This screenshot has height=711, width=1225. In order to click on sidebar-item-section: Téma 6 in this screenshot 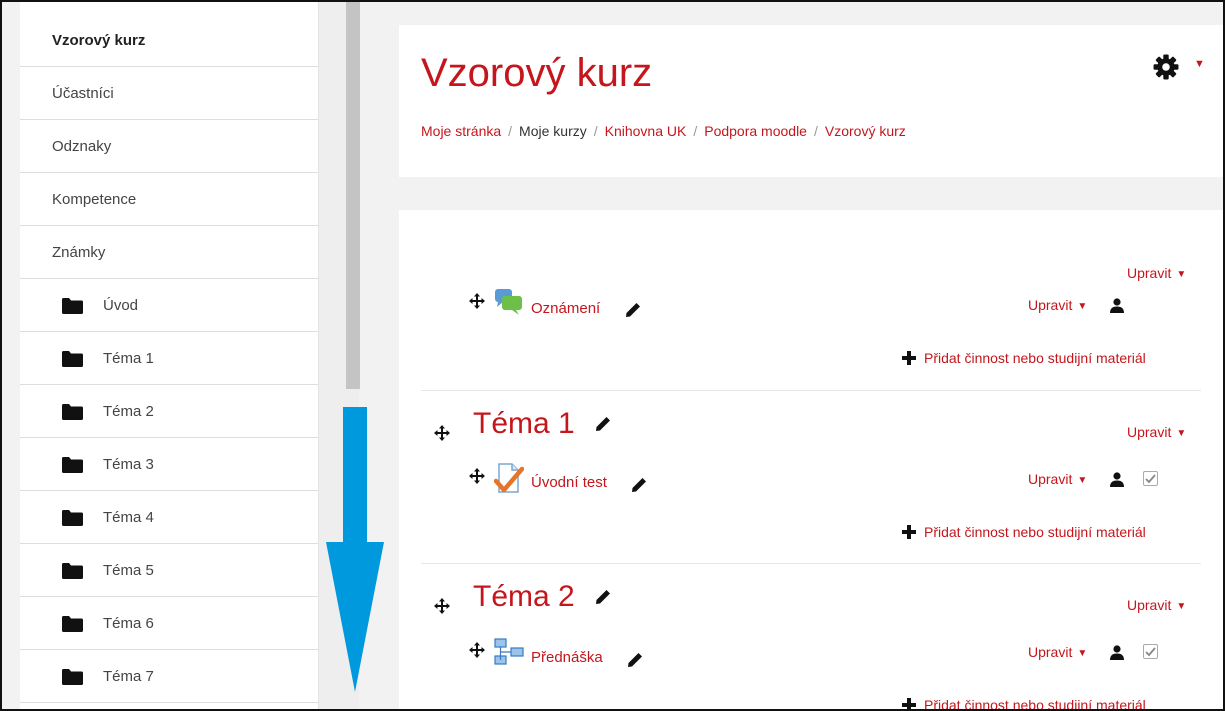, I will do `click(169, 623)`.